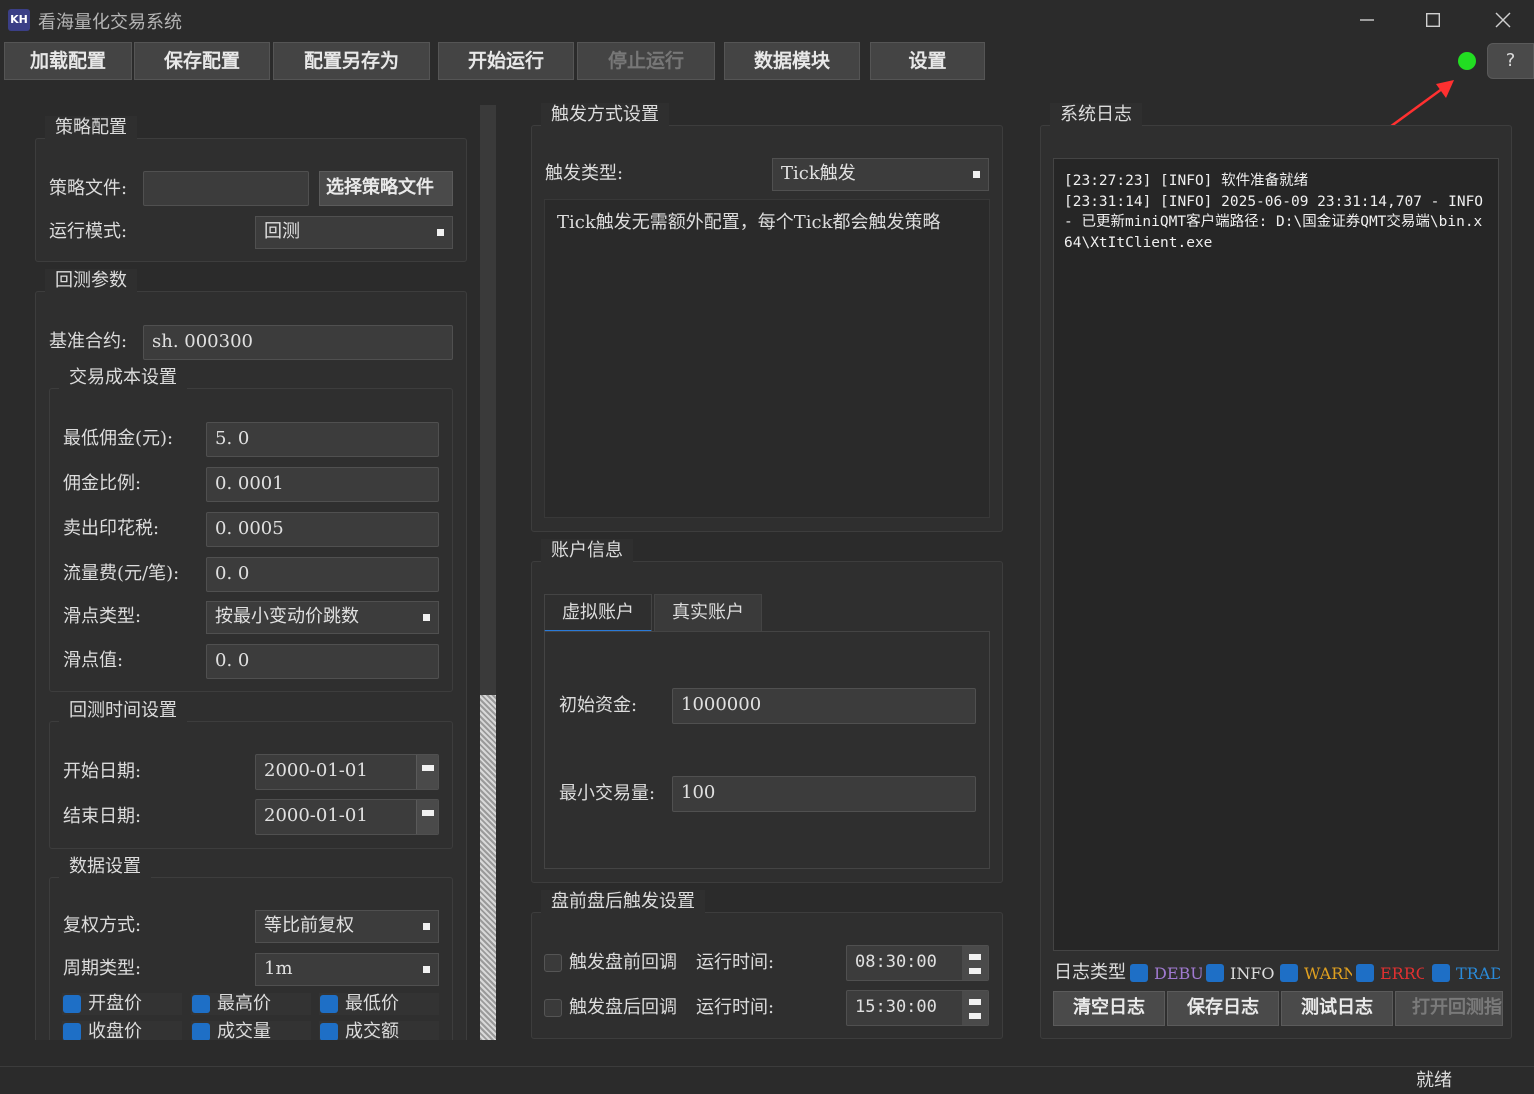 This screenshot has height=1094, width=1534. Describe the element at coordinates (623, 902) in the screenshot. I see `pre-post-trigger-title: 盘前盘后触发设置` at that location.